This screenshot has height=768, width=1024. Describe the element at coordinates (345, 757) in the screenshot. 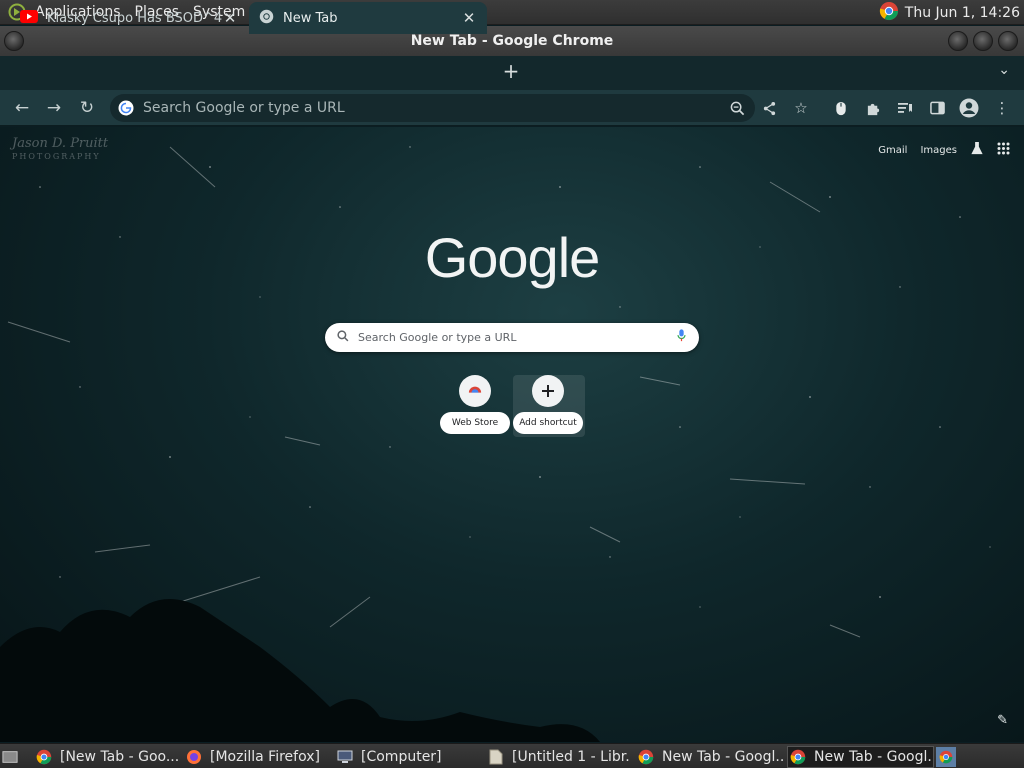

I see `computer-icon` at that location.